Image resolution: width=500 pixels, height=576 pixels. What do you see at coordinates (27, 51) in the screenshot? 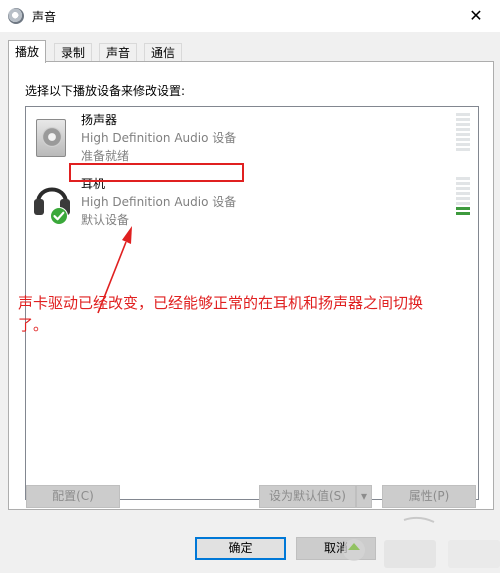
I see `tab-playback: 播放` at bounding box center [27, 51].